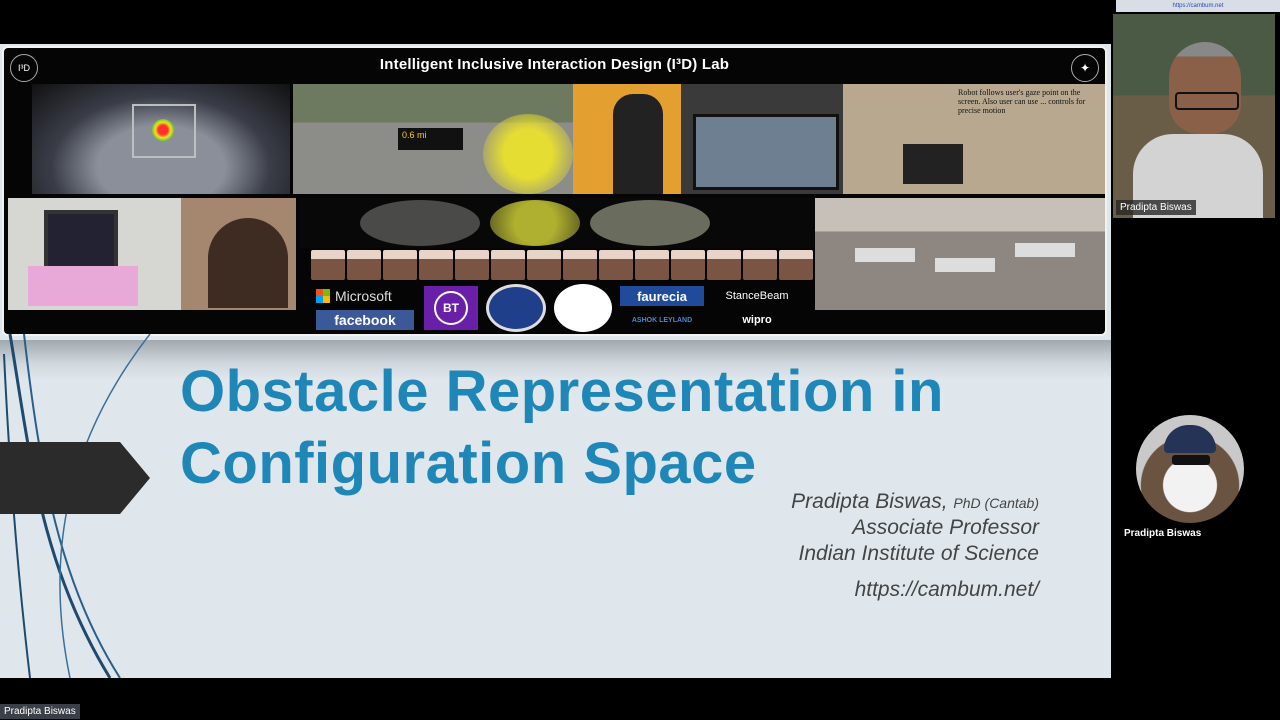 Image resolution: width=1280 pixels, height=720 pixels. Describe the element at coordinates (1207, 101) in the screenshot. I see `glasses-icon` at that location.